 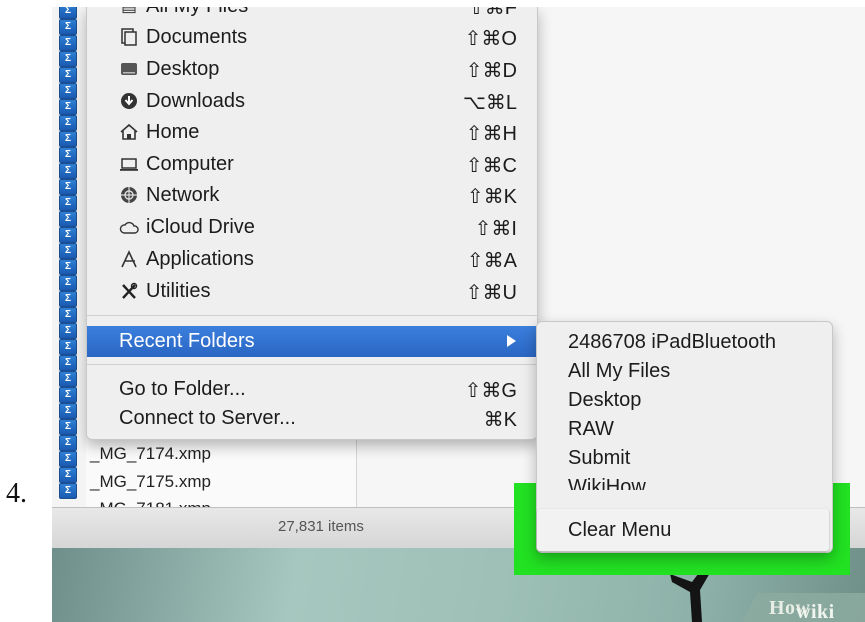 I want to click on menu-item-label: iCloud Drive, so click(x=200, y=227).